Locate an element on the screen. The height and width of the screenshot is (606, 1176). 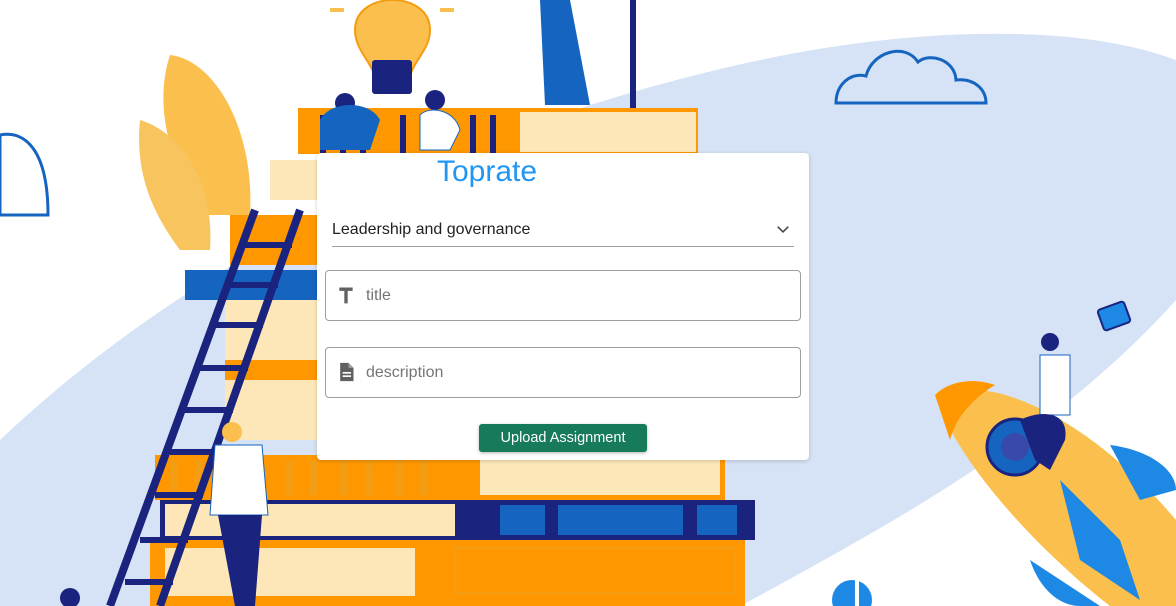
document-icon is located at coordinates (347, 372).